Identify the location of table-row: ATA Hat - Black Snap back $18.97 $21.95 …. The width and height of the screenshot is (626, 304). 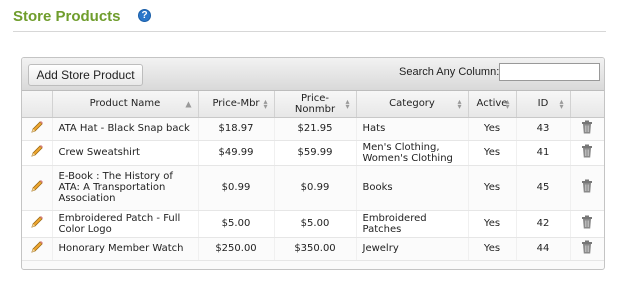
(313, 129).